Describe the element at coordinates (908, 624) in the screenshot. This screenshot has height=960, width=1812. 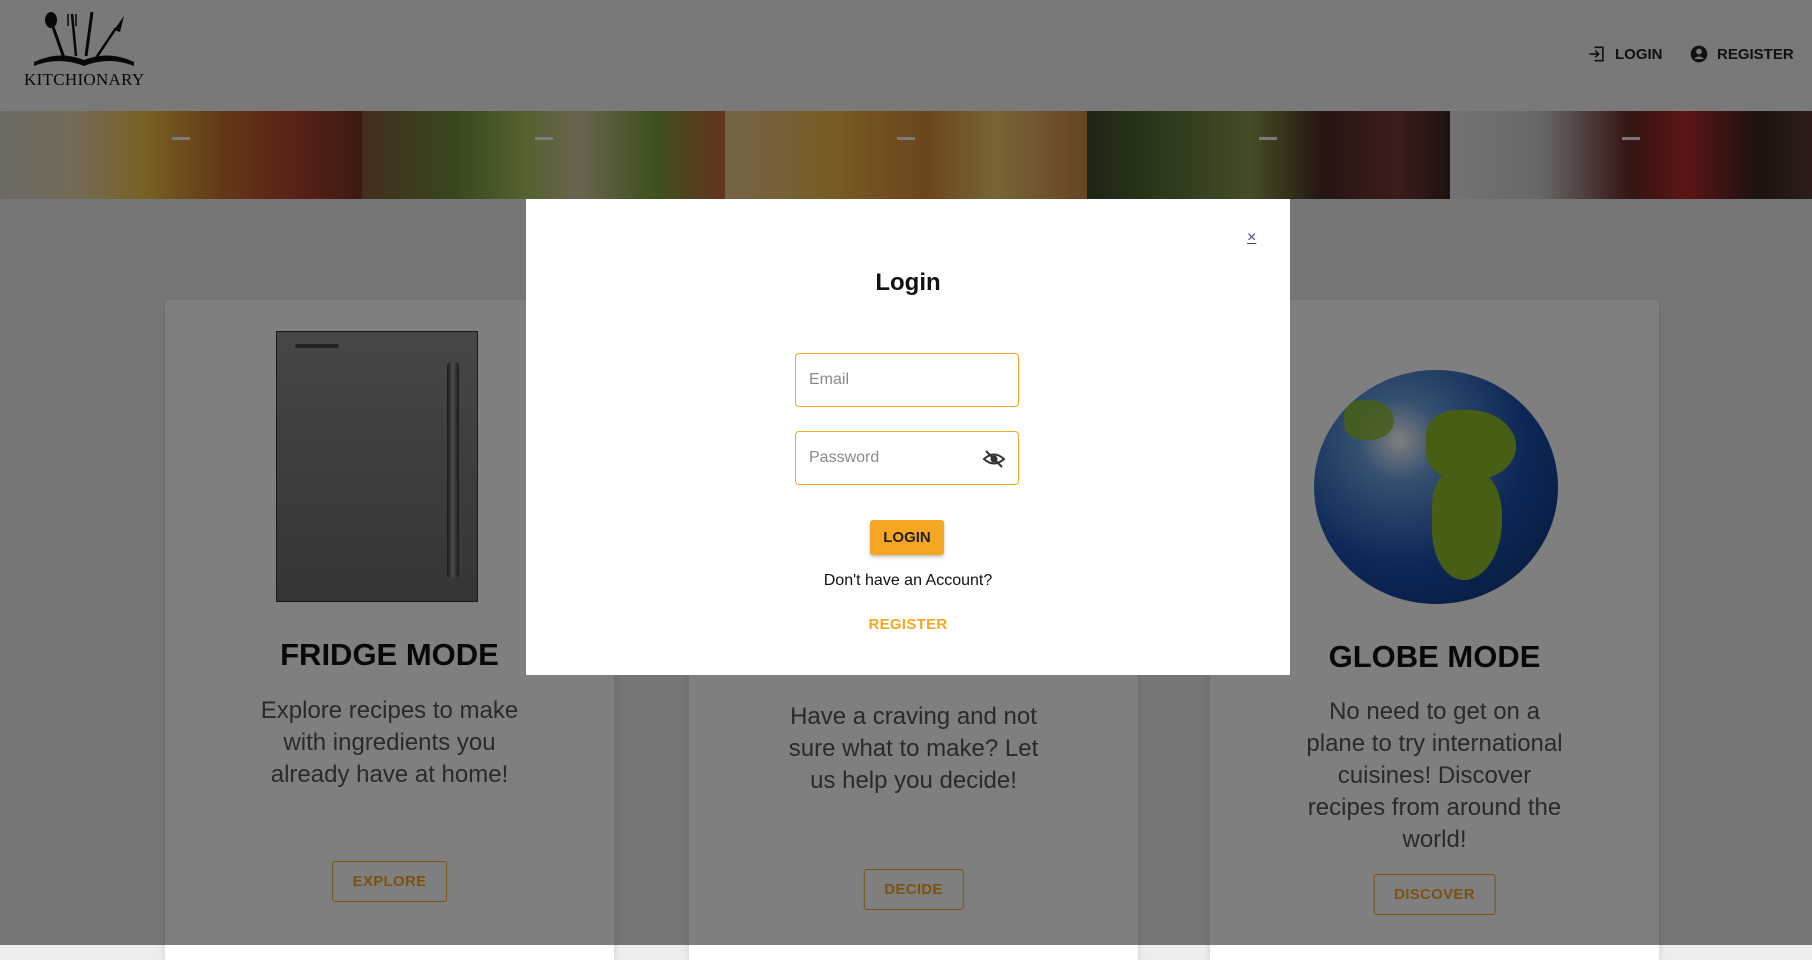
I see `register-link: REGISTER` at that location.